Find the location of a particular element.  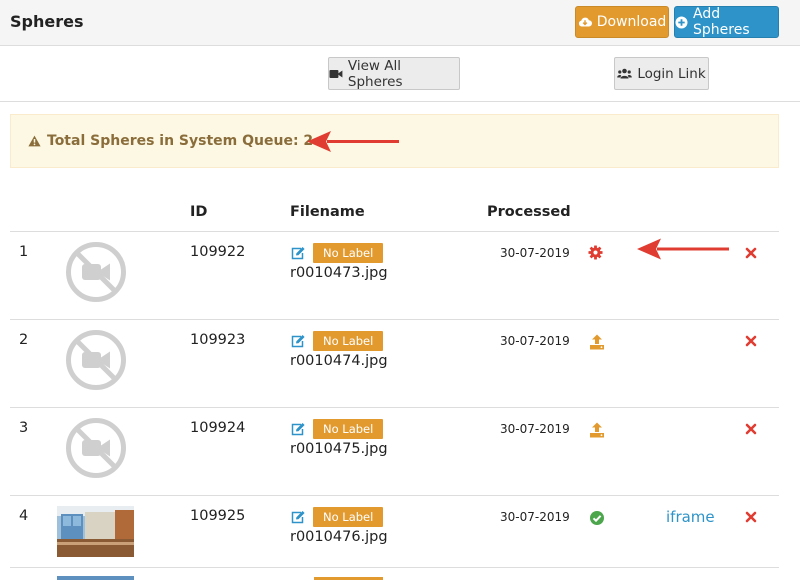

iframe-link: iframe is located at coordinates (690, 517).